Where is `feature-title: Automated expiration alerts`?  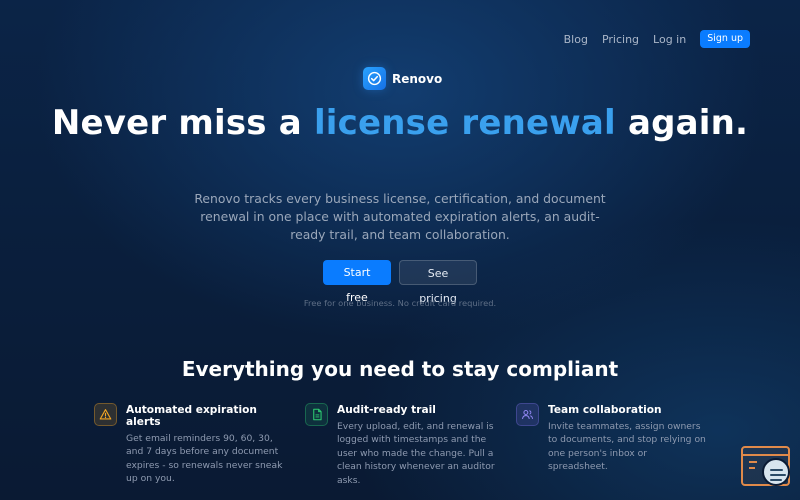 feature-title: Automated expiration alerts is located at coordinates (191, 416).